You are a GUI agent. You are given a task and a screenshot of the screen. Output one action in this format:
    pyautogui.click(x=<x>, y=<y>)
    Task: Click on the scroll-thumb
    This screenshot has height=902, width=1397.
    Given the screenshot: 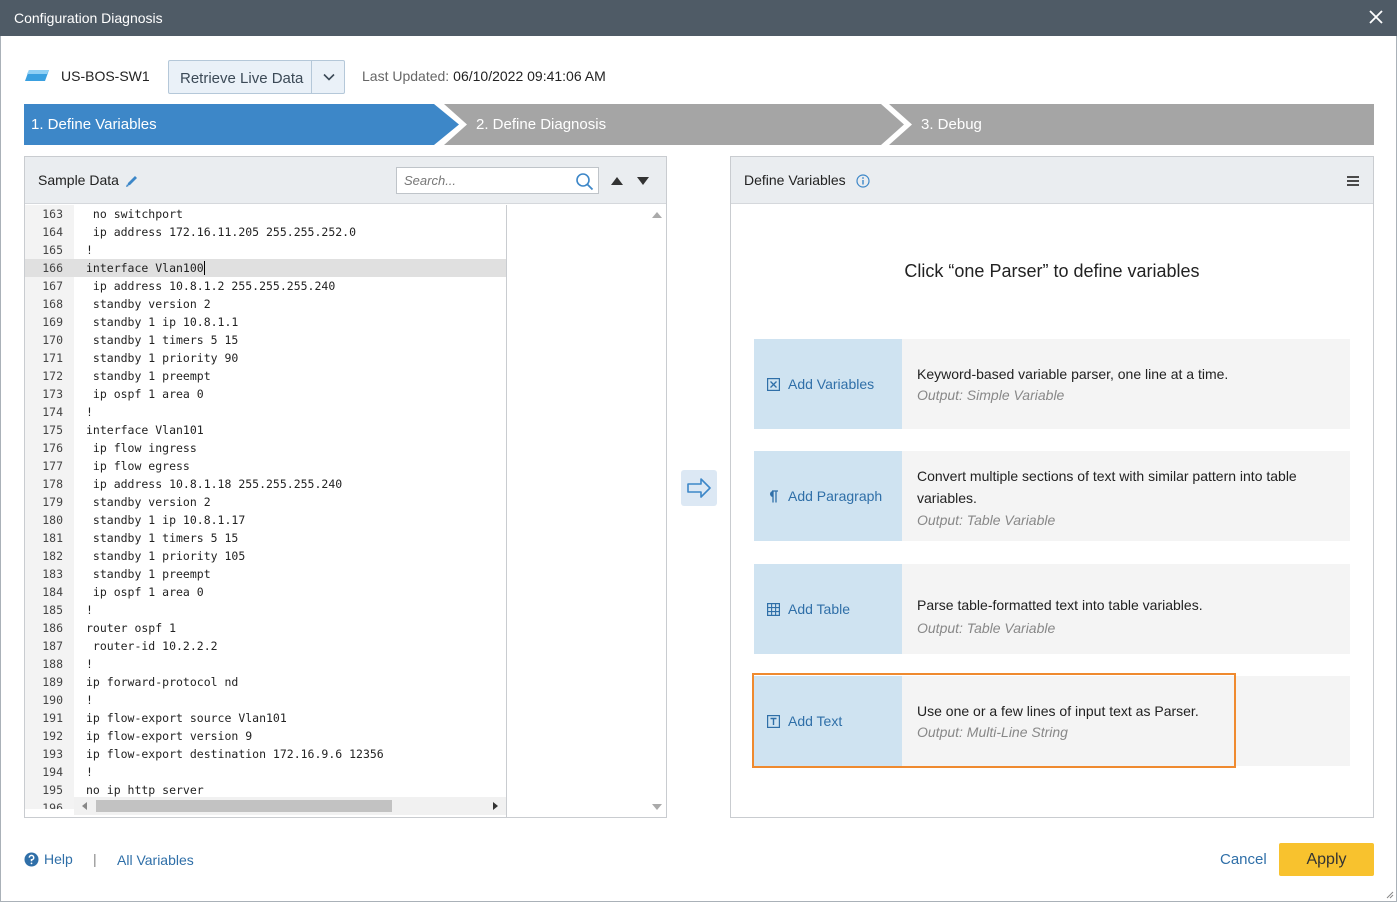 What is the action you would take?
    pyautogui.click(x=244, y=806)
    